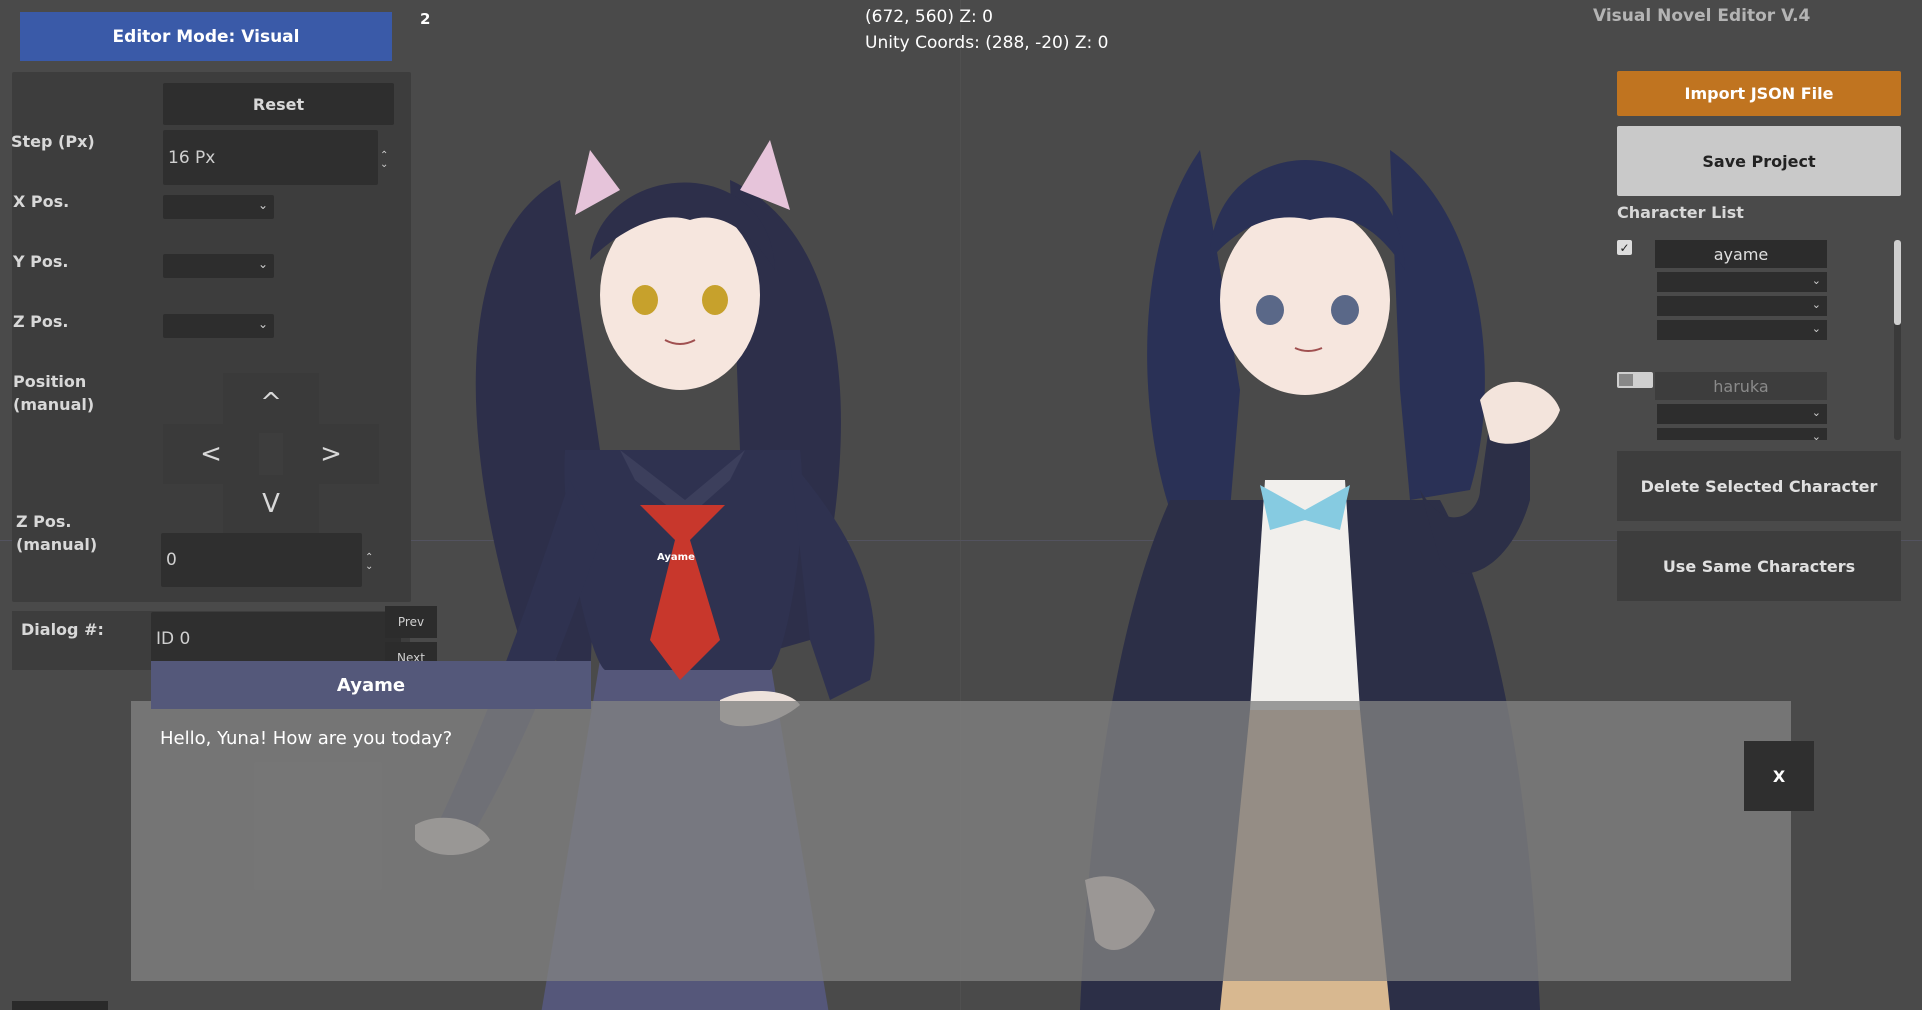 The image size is (1922, 1010). I want to click on z-pos-spinner: ⌃ ⌄, so click(369, 562).